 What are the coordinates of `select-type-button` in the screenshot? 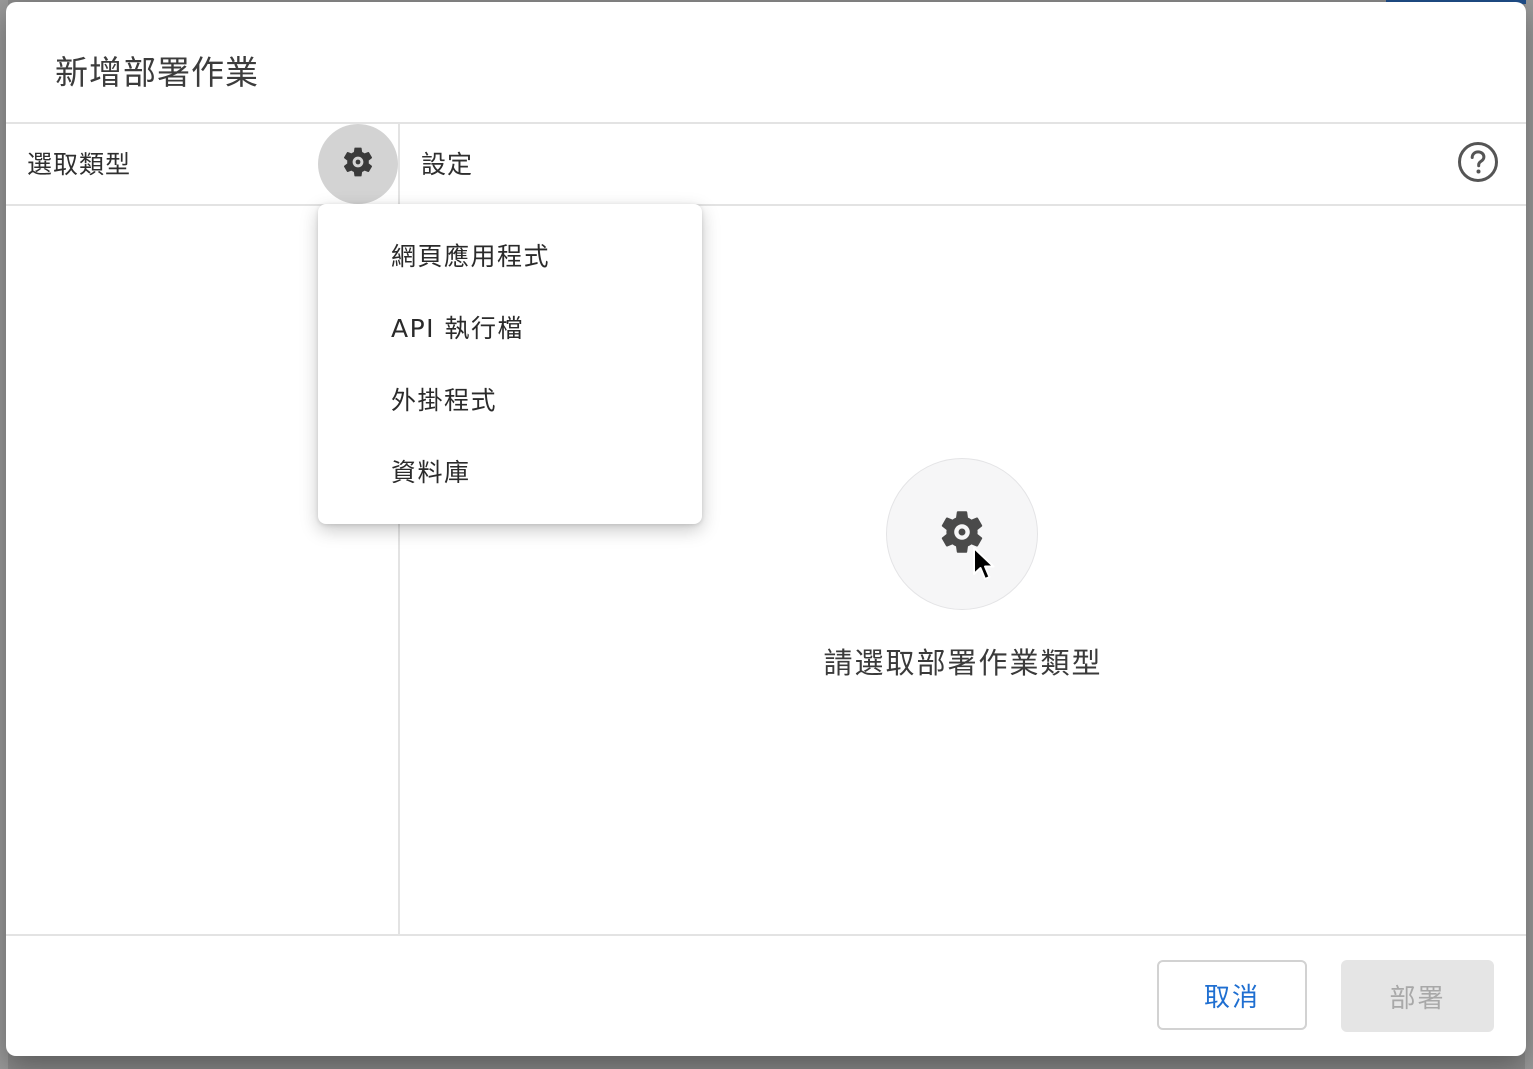 It's located at (358, 164).